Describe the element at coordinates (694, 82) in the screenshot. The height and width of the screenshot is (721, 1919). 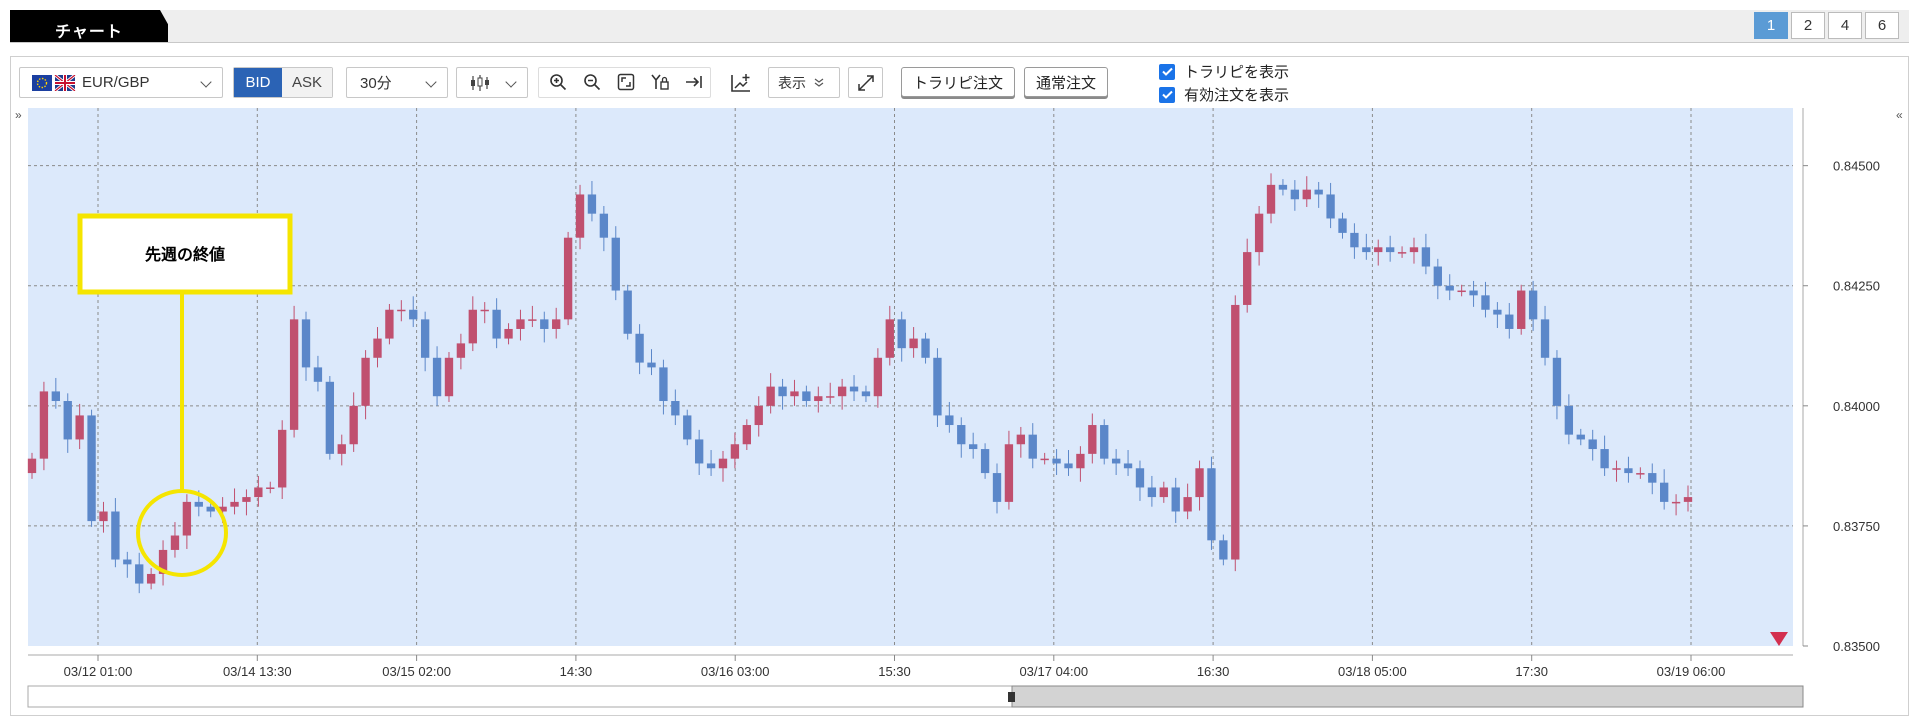
I see `scroll-to-latest-icon` at that location.